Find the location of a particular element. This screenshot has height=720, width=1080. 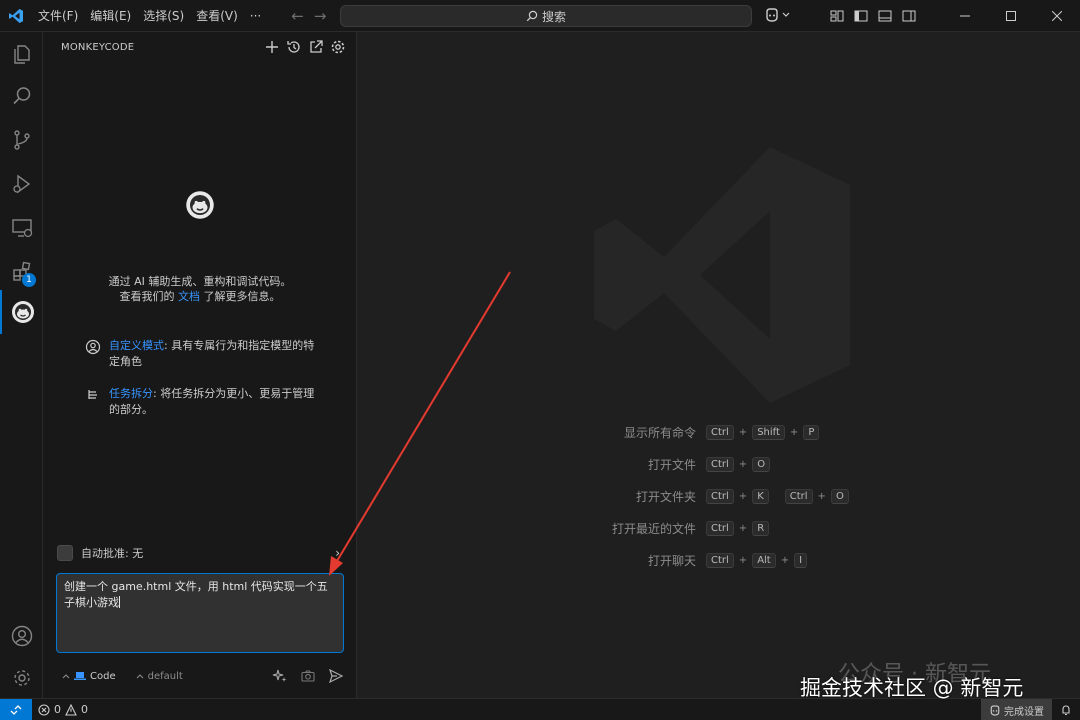

shortcut-keys: Ctrl + R is located at coordinates (738, 528).